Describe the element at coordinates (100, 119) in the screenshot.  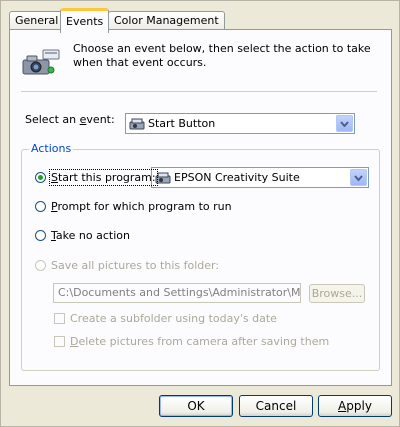
I see `select-event-label-rest: vent:` at that location.